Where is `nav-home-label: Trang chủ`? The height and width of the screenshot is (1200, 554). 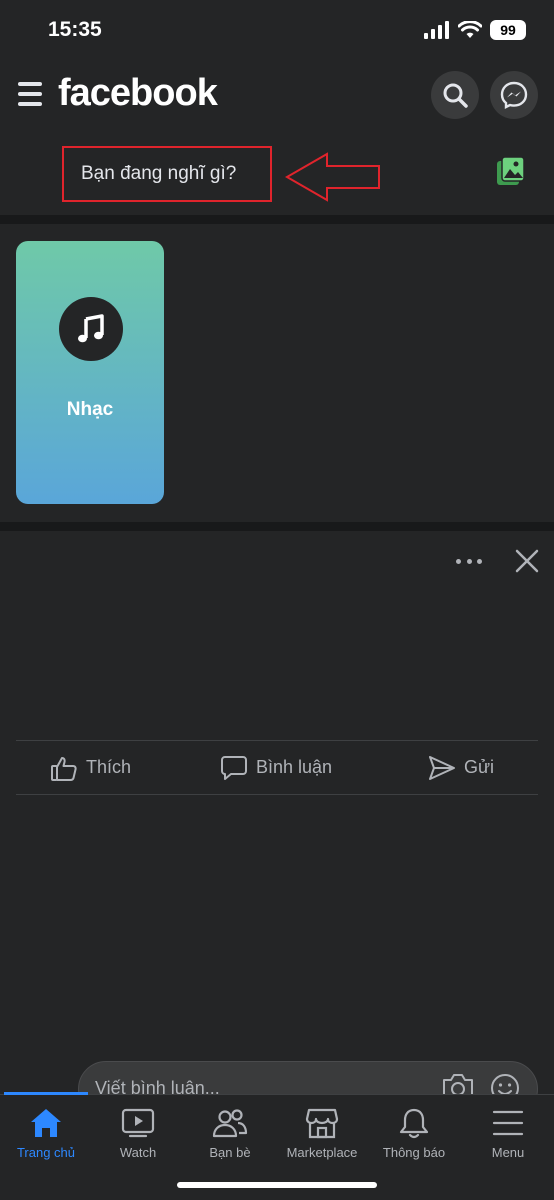 nav-home-label: Trang chủ is located at coordinates (46, 1152).